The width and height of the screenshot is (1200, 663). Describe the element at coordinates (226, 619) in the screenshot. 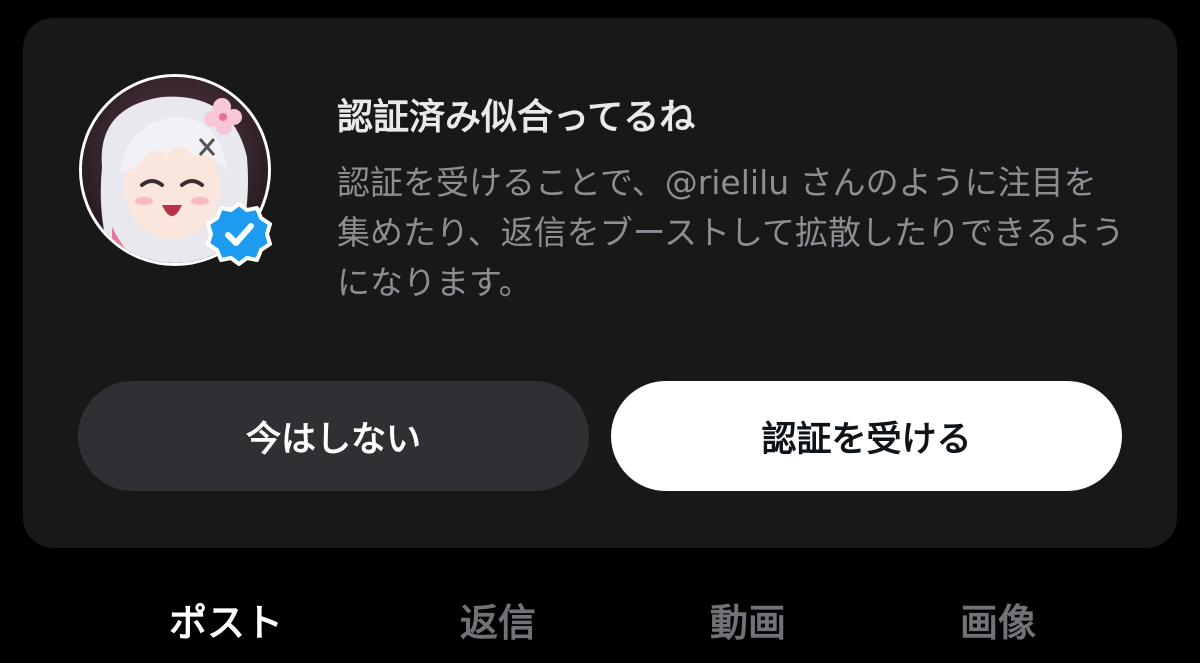

I see `tab-posts: ポスト` at that location.